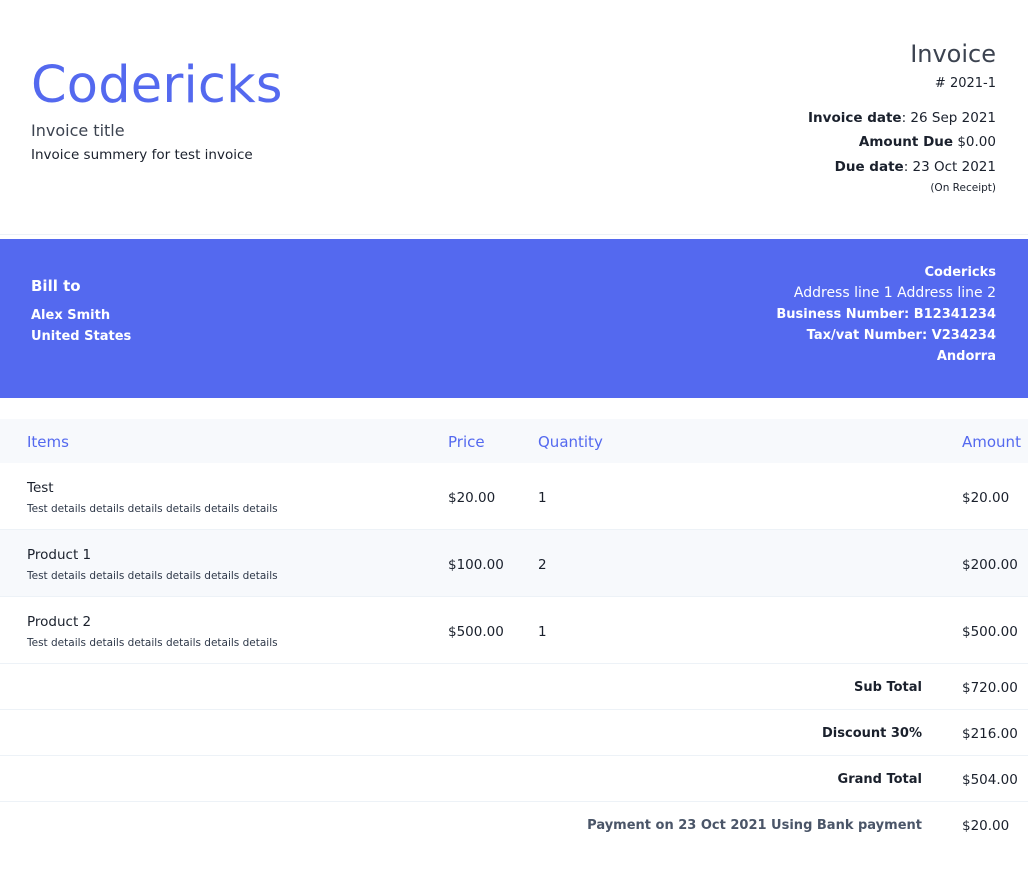 The image size is (1028, 870). Describe the element at coordinates (142, 155) in the screenshot. I see `invoice-summary: Invoice summery for test invoice` at that location.